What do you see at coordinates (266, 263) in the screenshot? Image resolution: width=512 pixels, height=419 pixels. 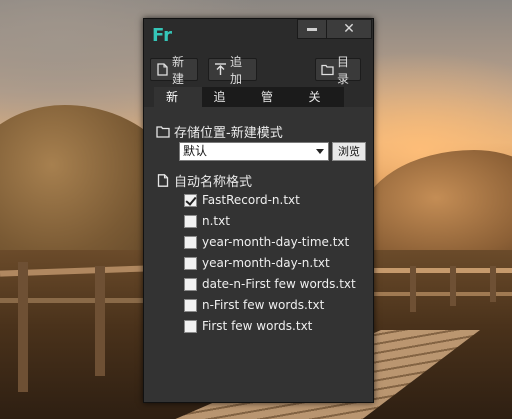 I see `naming-option-label: year-month-day-n.txt` at bounding box center [266, 263].